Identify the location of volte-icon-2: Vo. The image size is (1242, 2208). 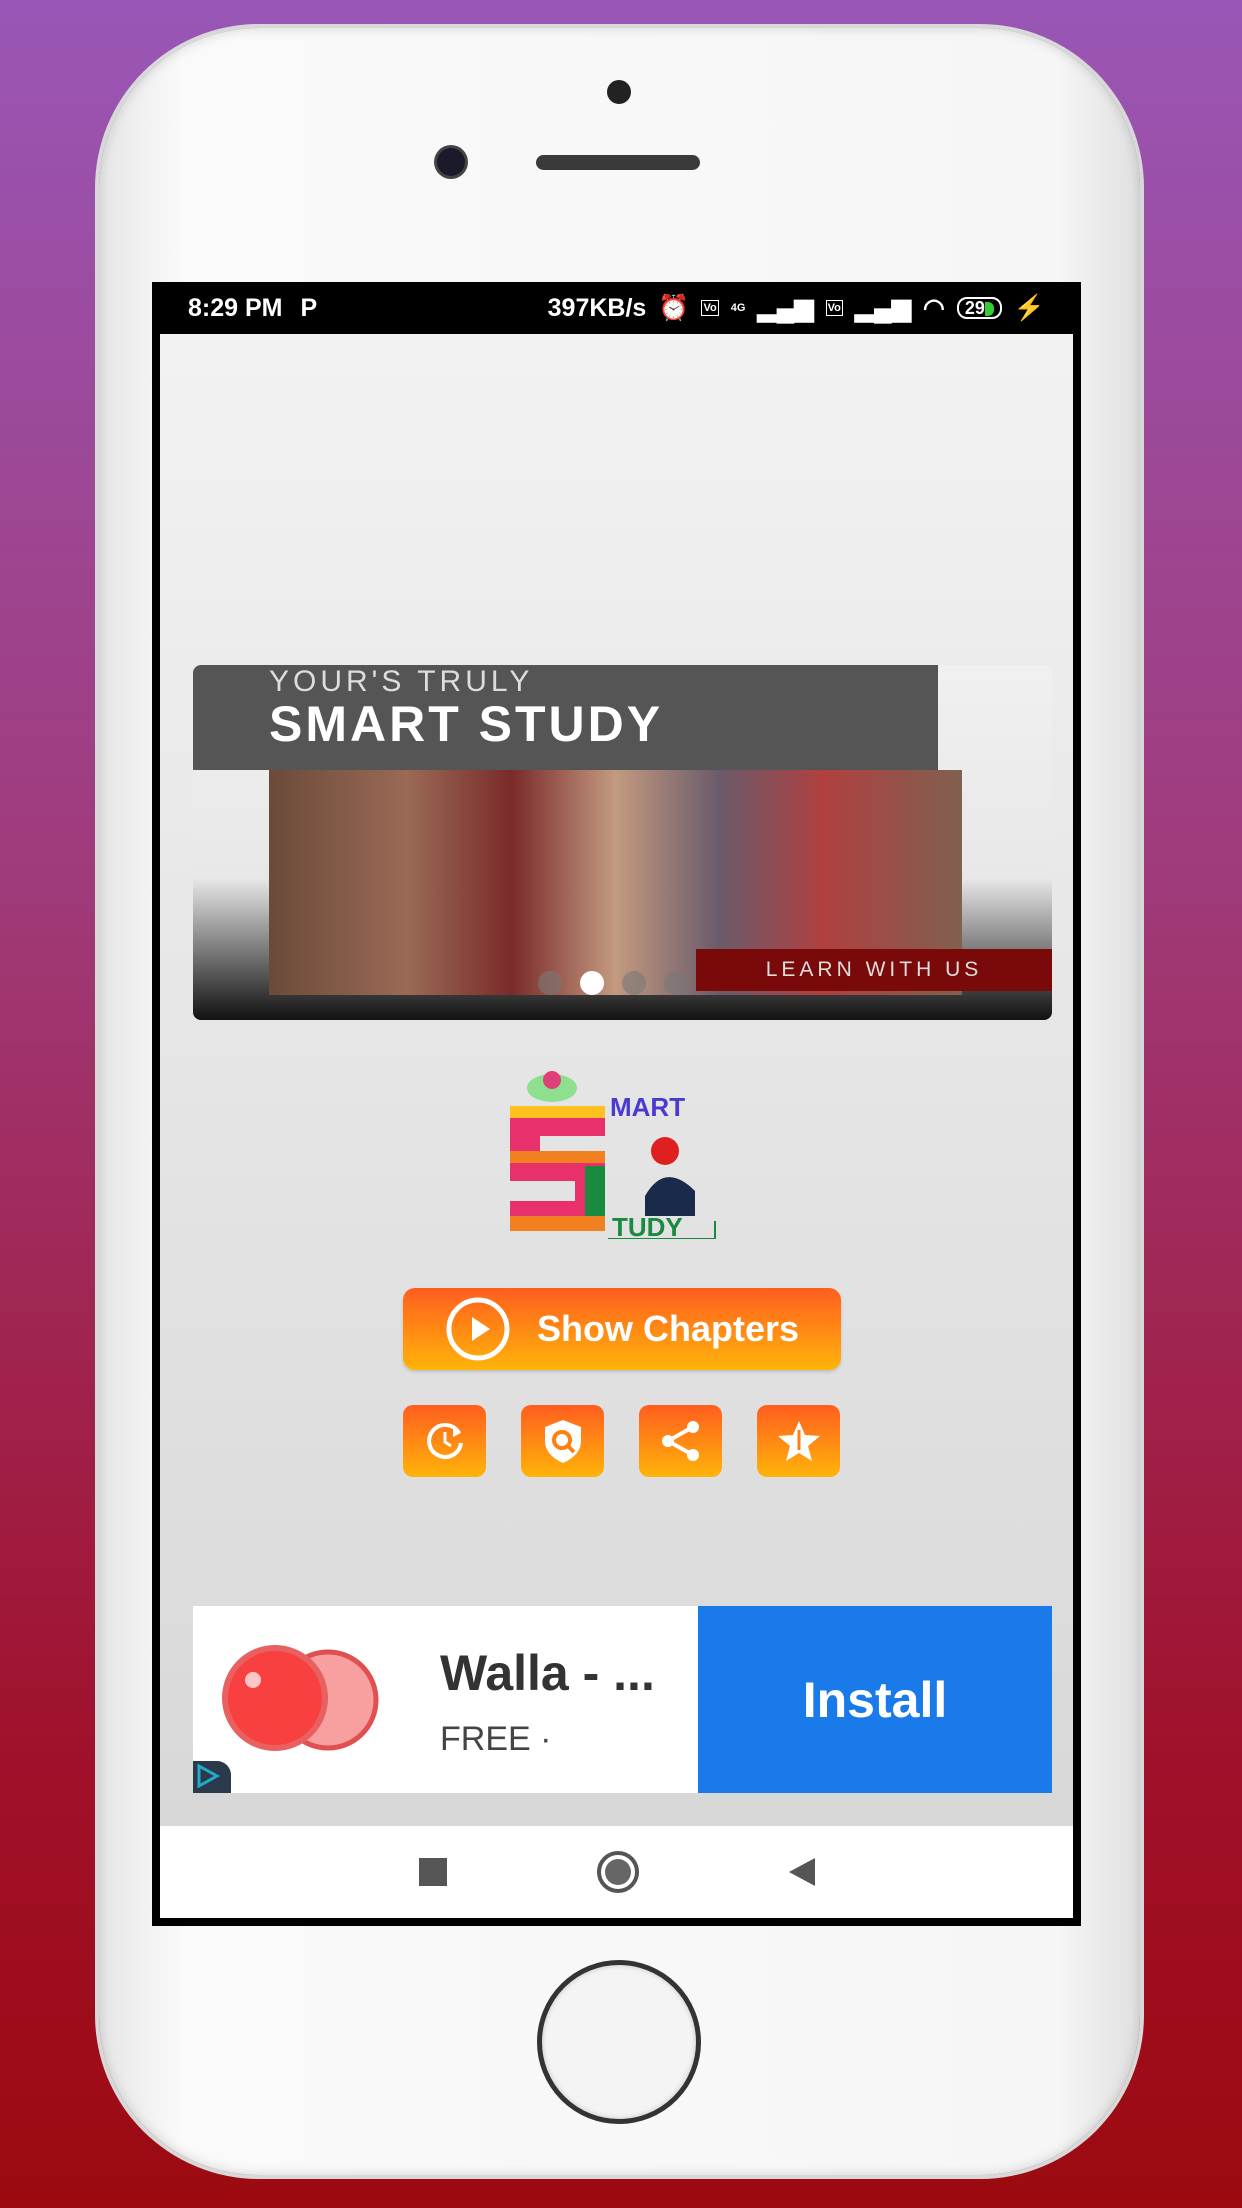
(834, 308).